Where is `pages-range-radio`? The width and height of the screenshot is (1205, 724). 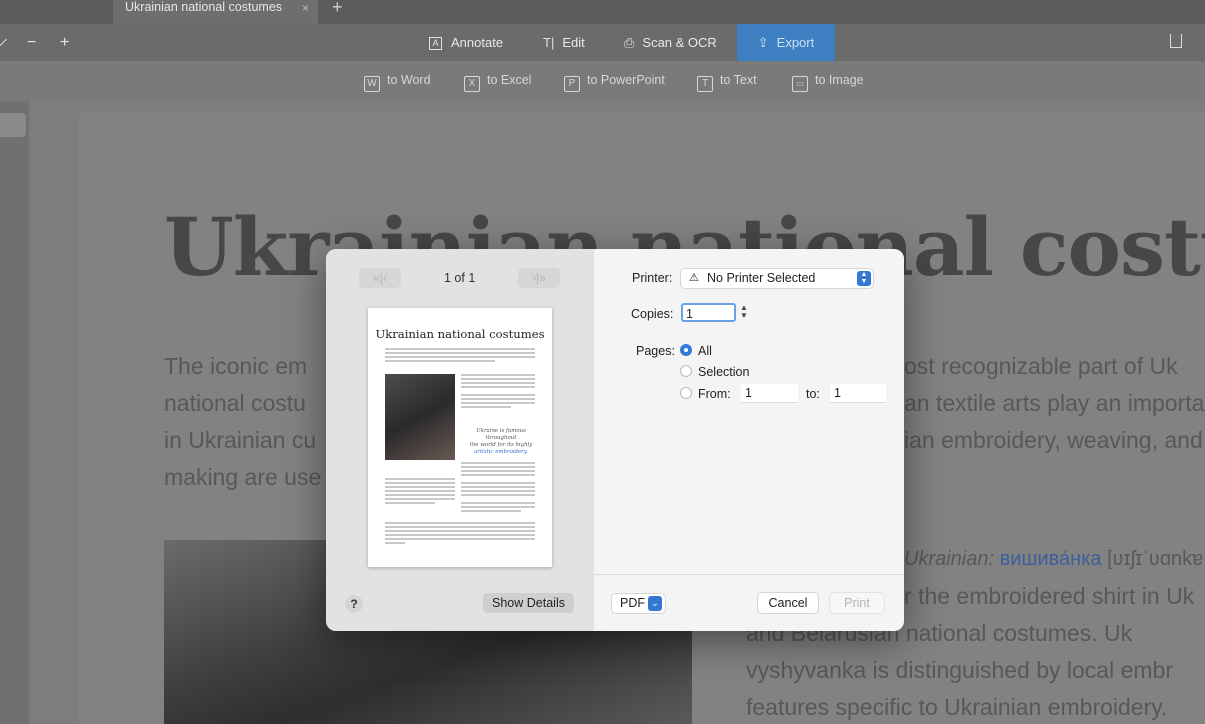 pages-range-radio is located at coordinates (686, 393).